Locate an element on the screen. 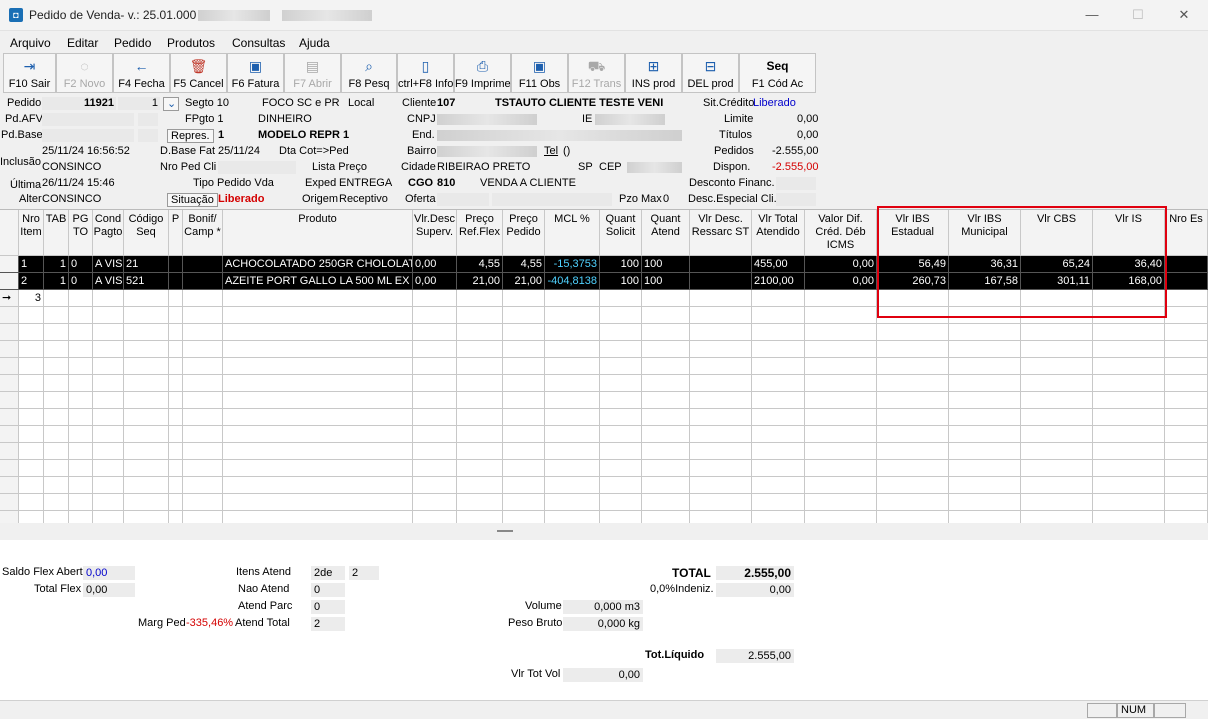  print-button: ⎙ F9 Imprime is located at coordinates (482, 73).